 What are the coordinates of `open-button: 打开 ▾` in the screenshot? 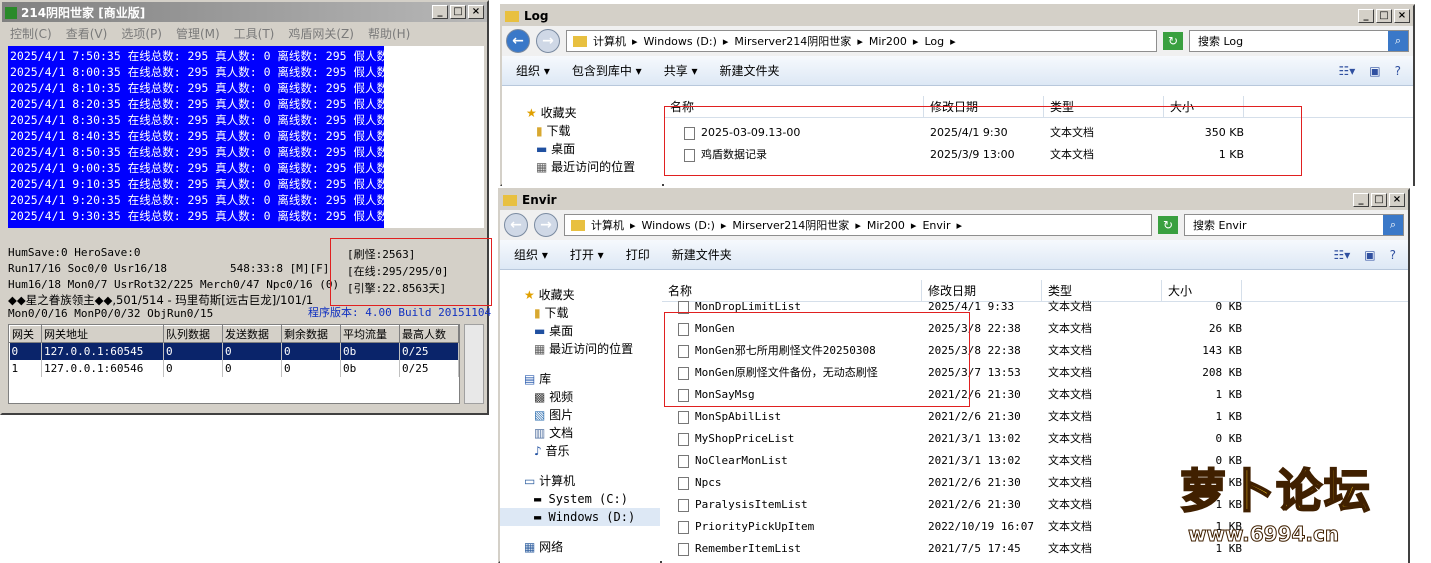 It's located at (587, 254).